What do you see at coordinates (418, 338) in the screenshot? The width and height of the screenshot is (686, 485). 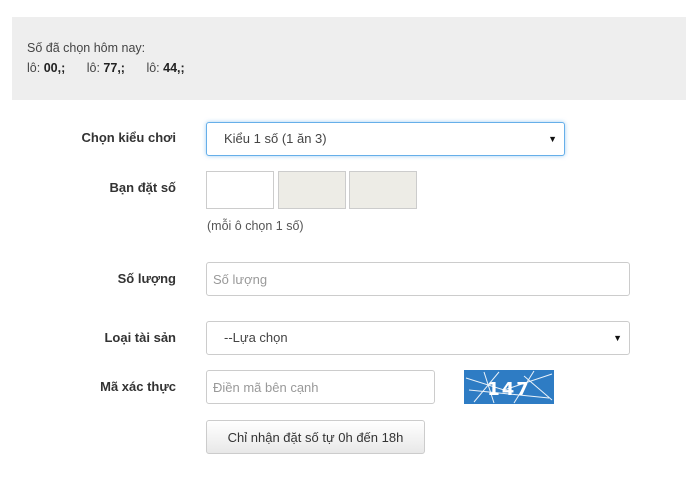 I see `asset-type-select: --Lựa chọn ▼` at bounding box center [418, 338].